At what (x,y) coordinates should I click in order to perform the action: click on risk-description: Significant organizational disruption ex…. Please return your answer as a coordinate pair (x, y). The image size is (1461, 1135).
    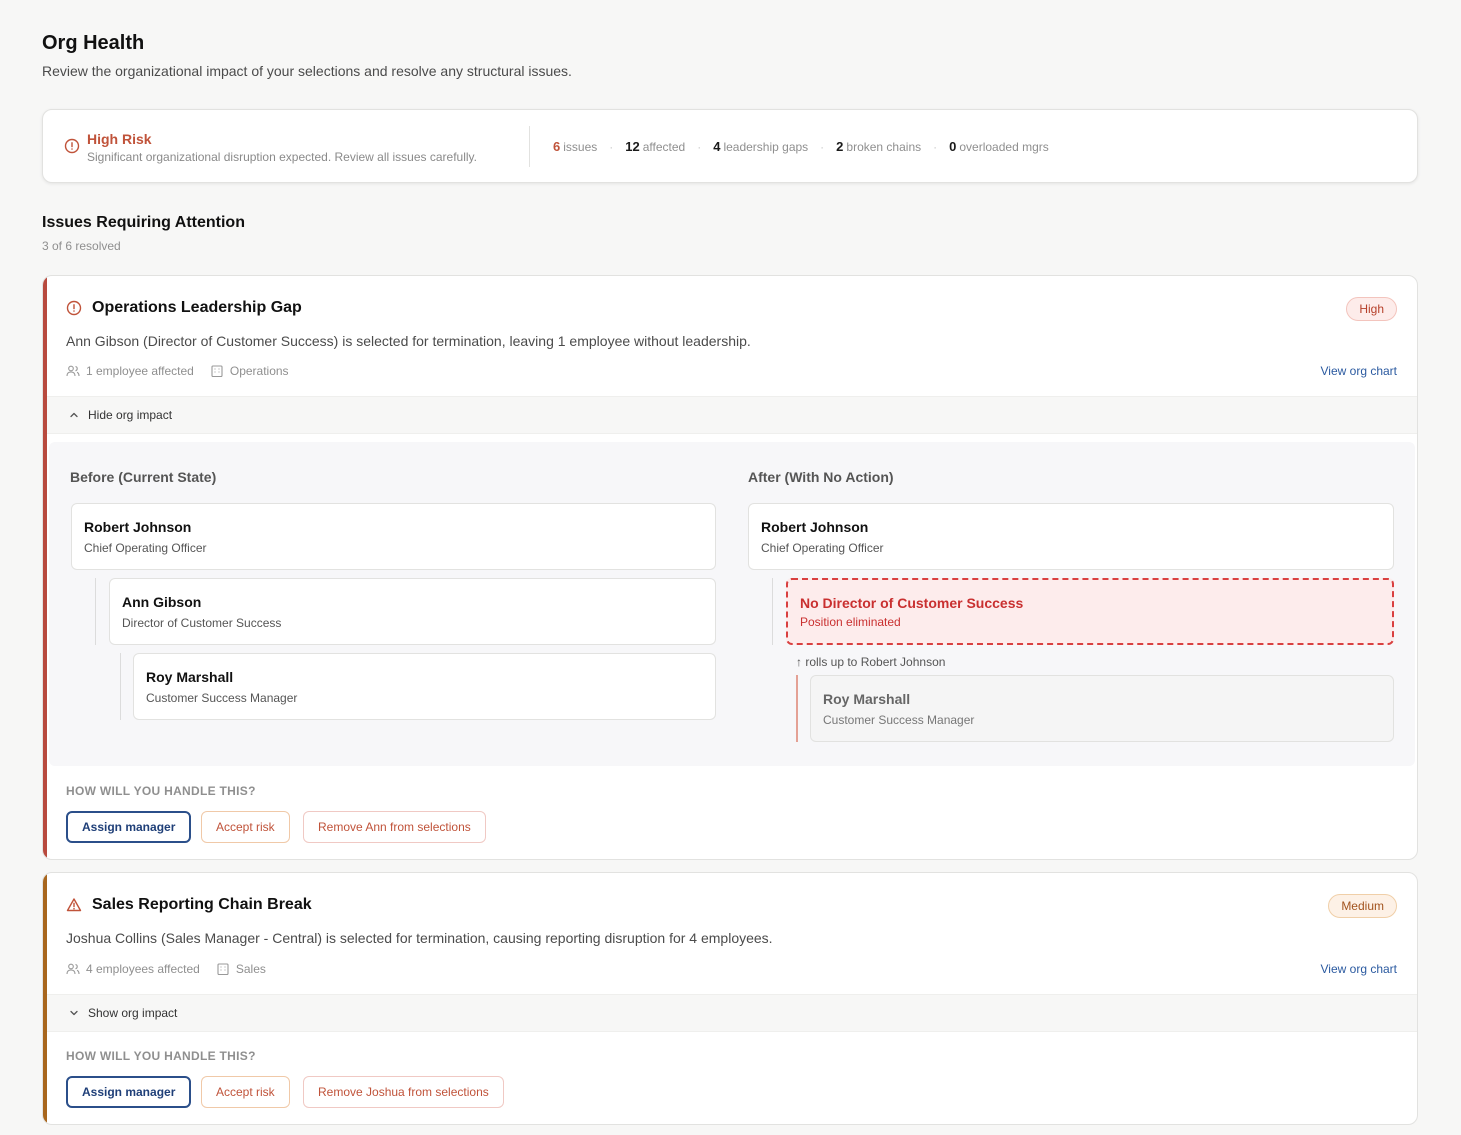
    Looking at the image, I should click on (282, 157).